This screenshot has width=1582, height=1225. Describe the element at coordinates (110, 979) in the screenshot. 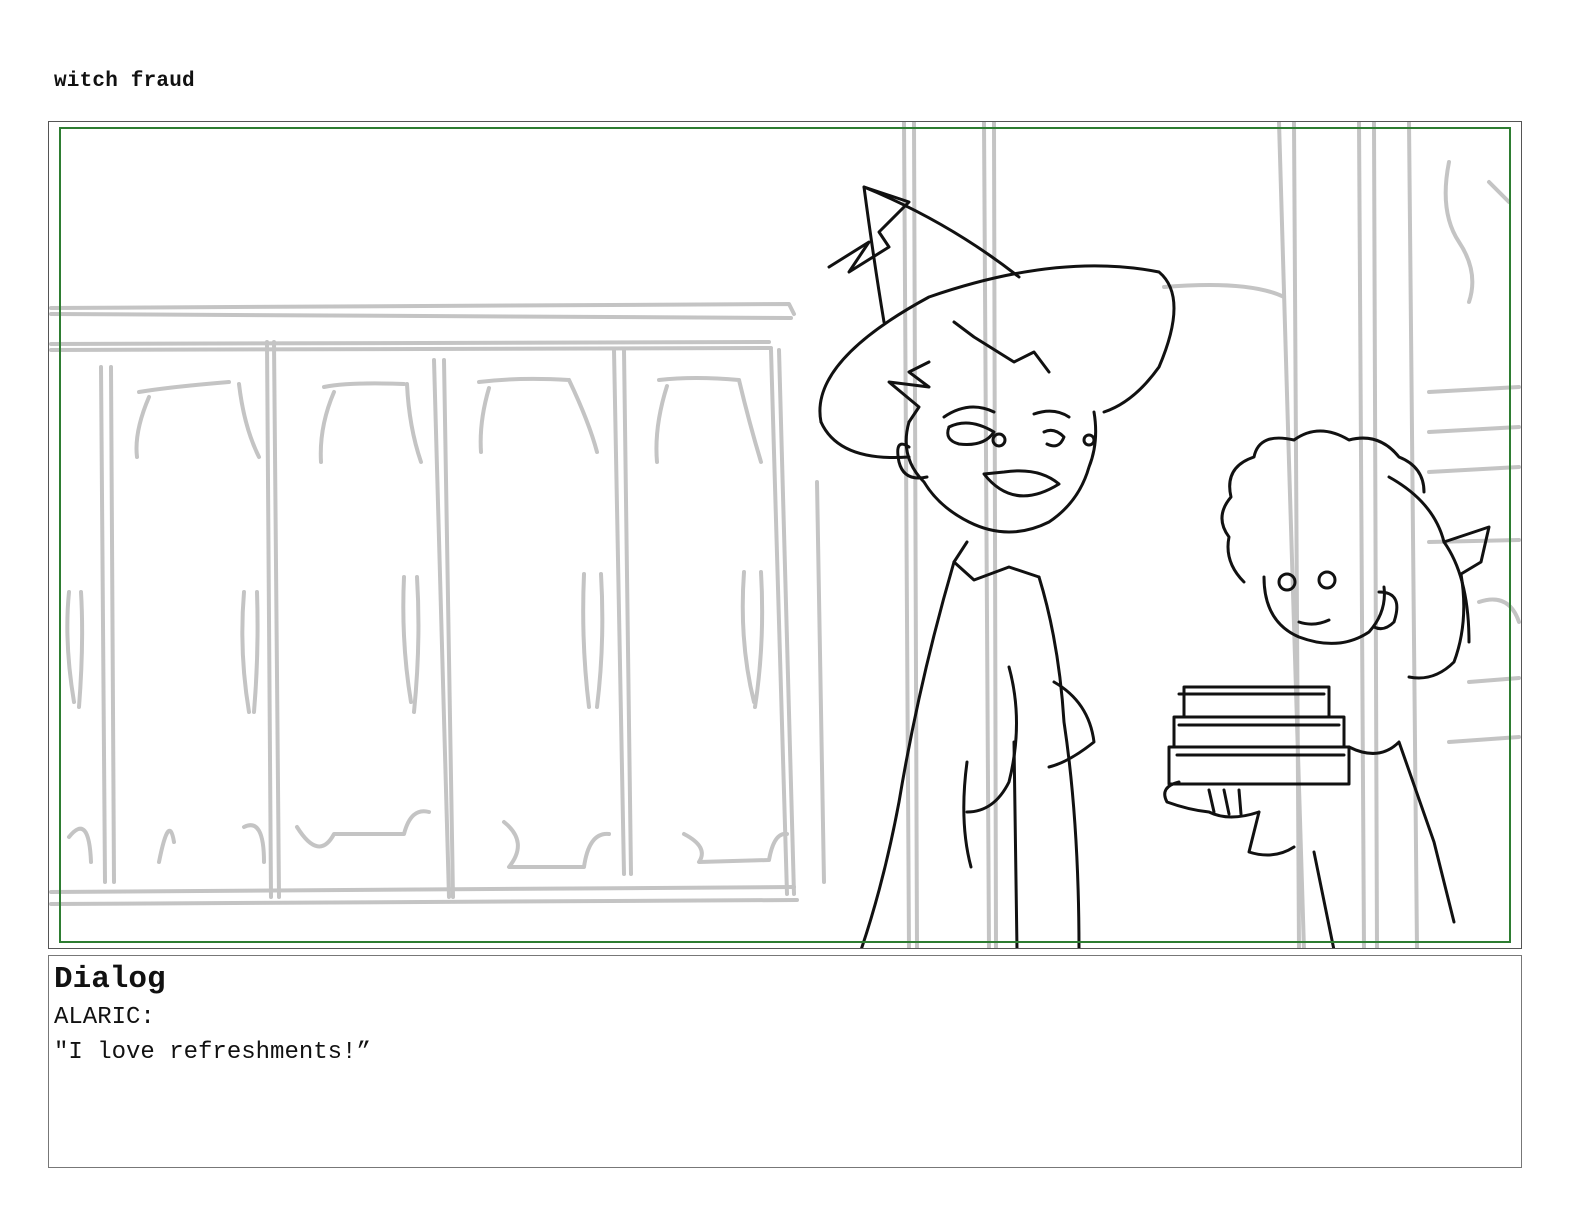

I see `dialog-heading: Dialog` at that location.